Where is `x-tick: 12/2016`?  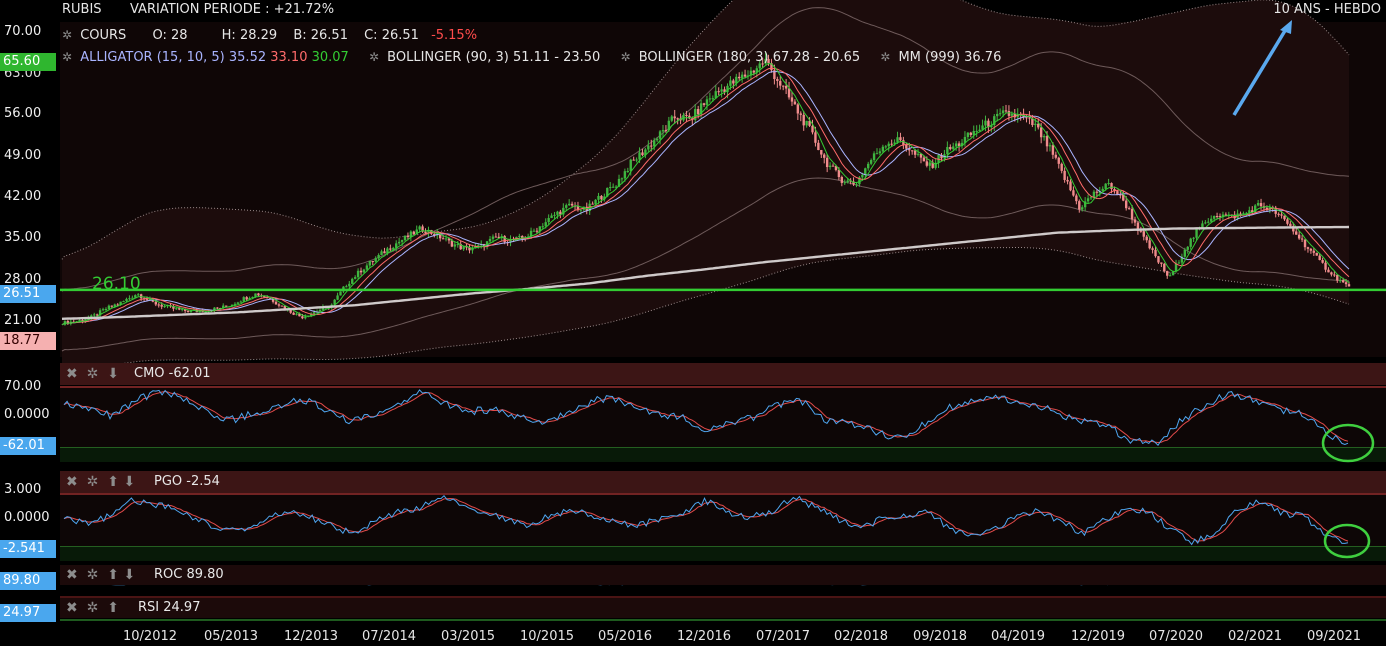 x-tick: 12/2016 is located at coordinates (704, 636).